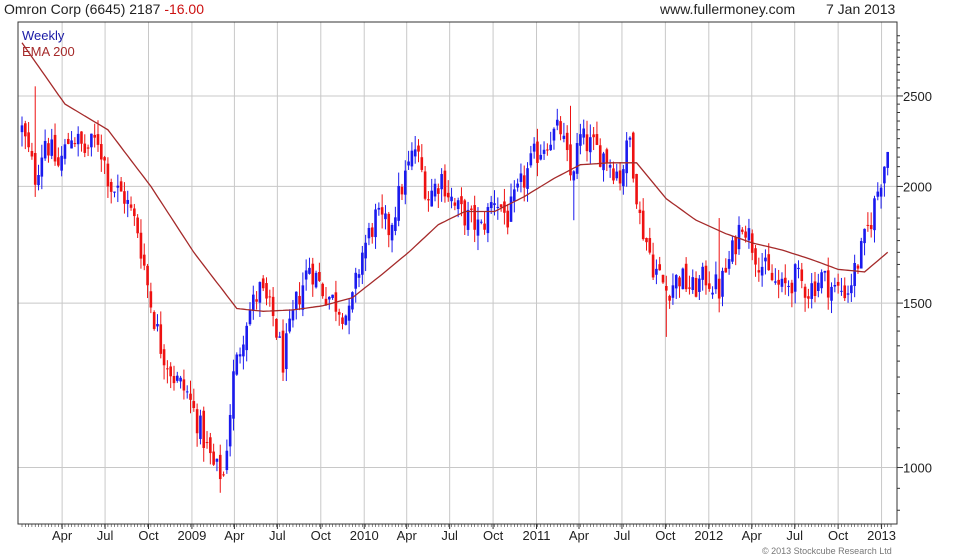 This screenshot has width=980, height=560. I want to click on y-tick-label: 1000, so click(917, 468).